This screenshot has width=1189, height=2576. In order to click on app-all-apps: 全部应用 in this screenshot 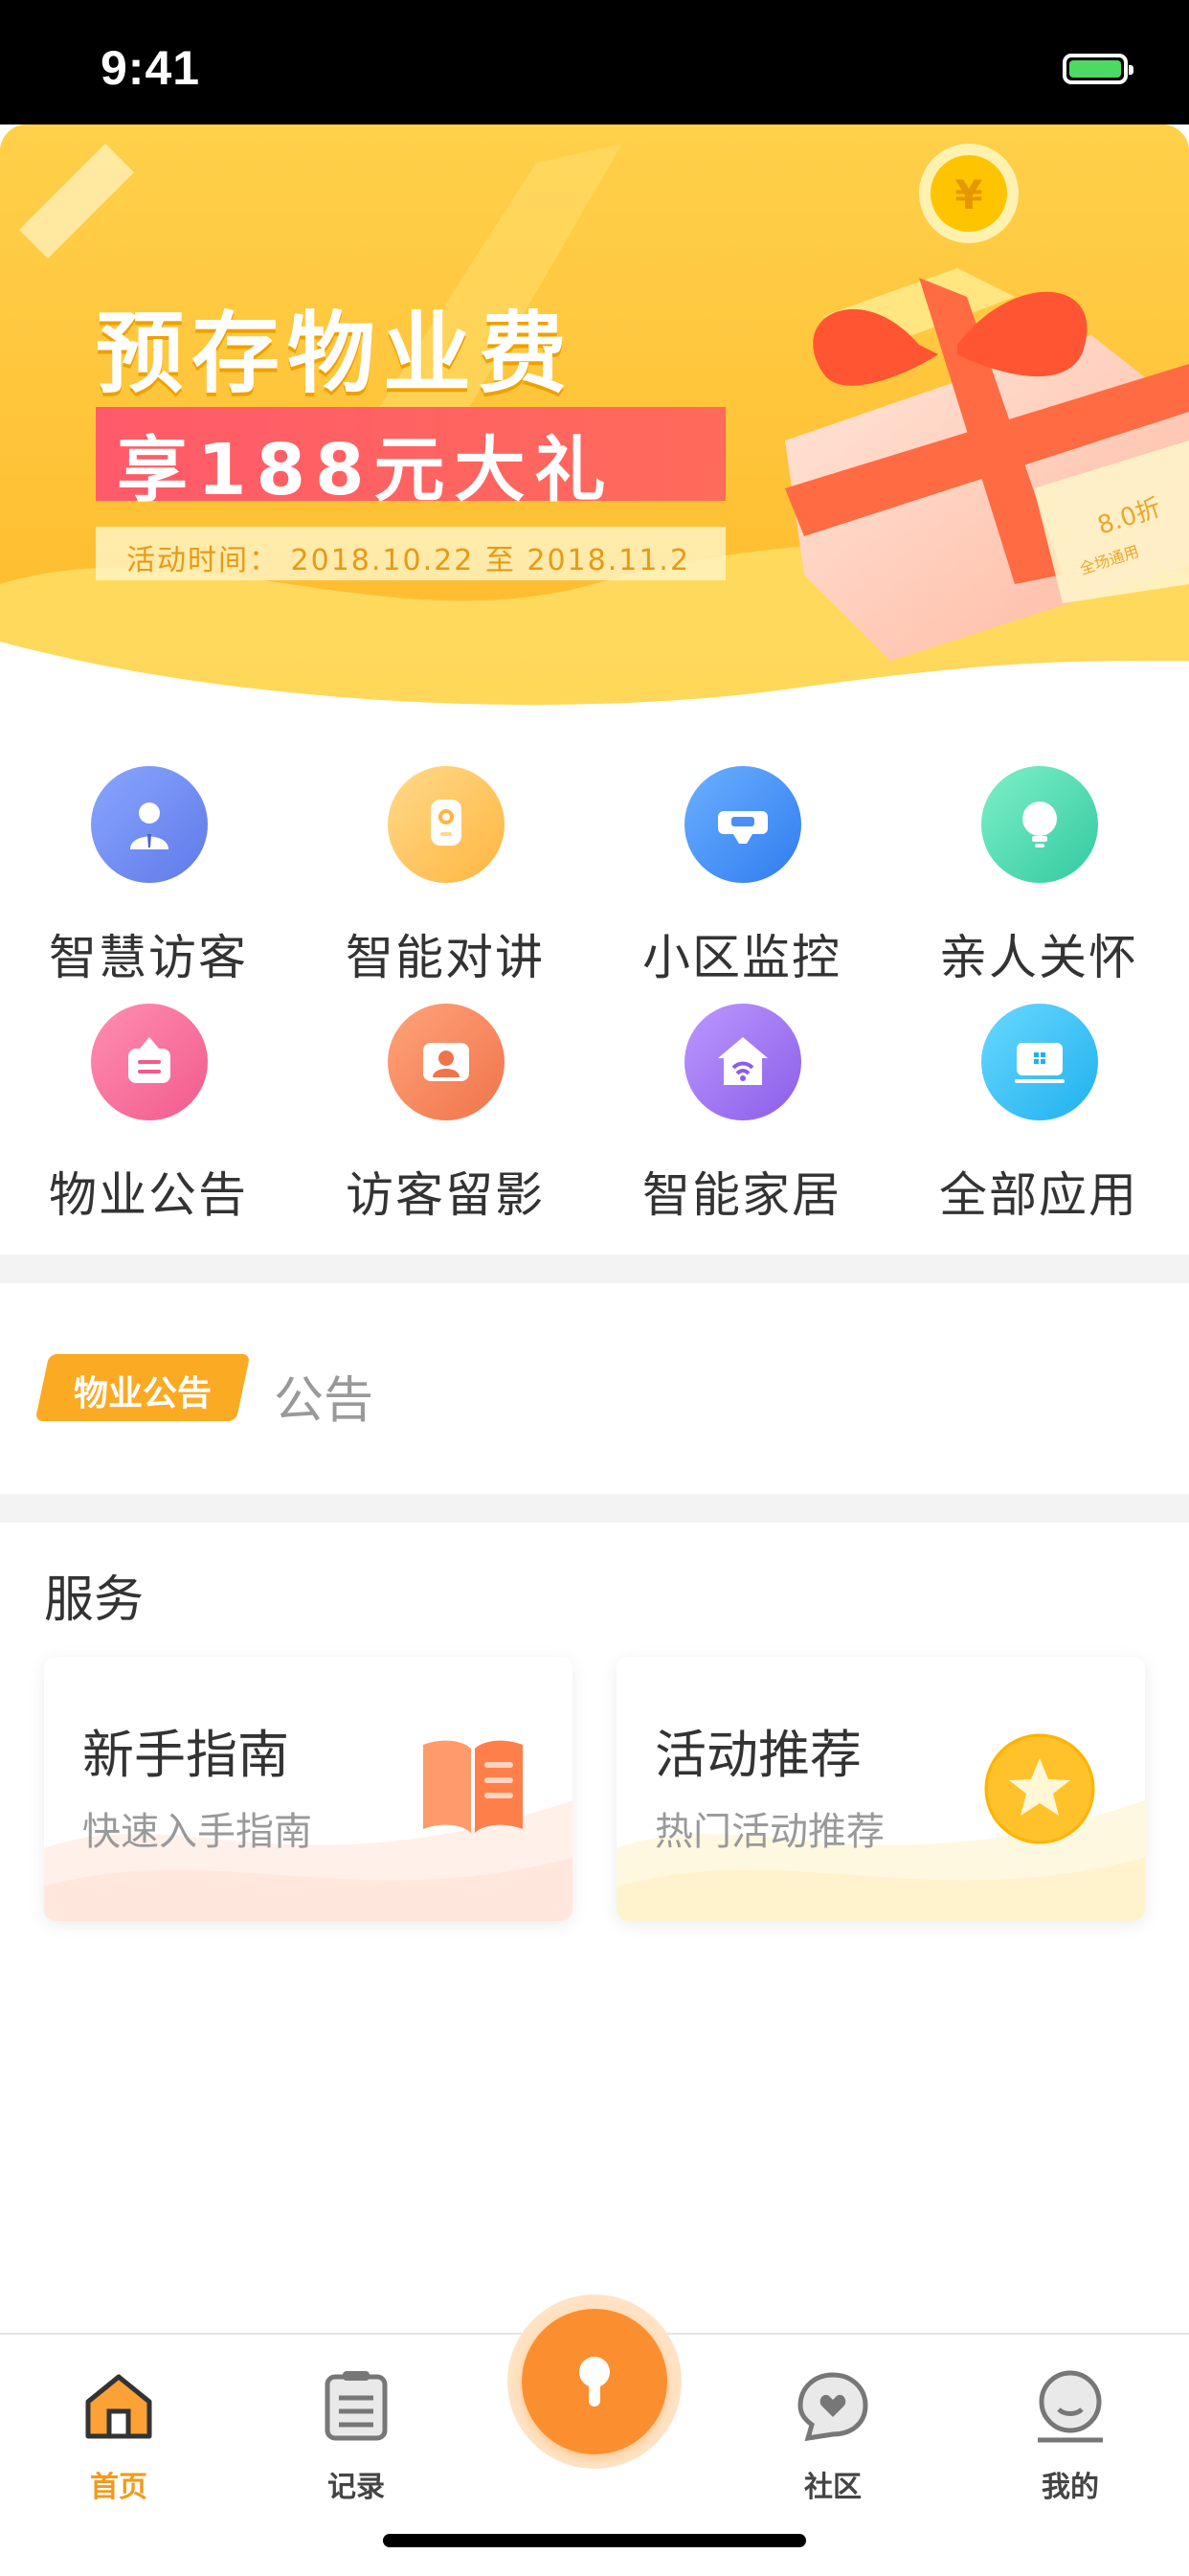, I will do `click(1038, 1118)`.